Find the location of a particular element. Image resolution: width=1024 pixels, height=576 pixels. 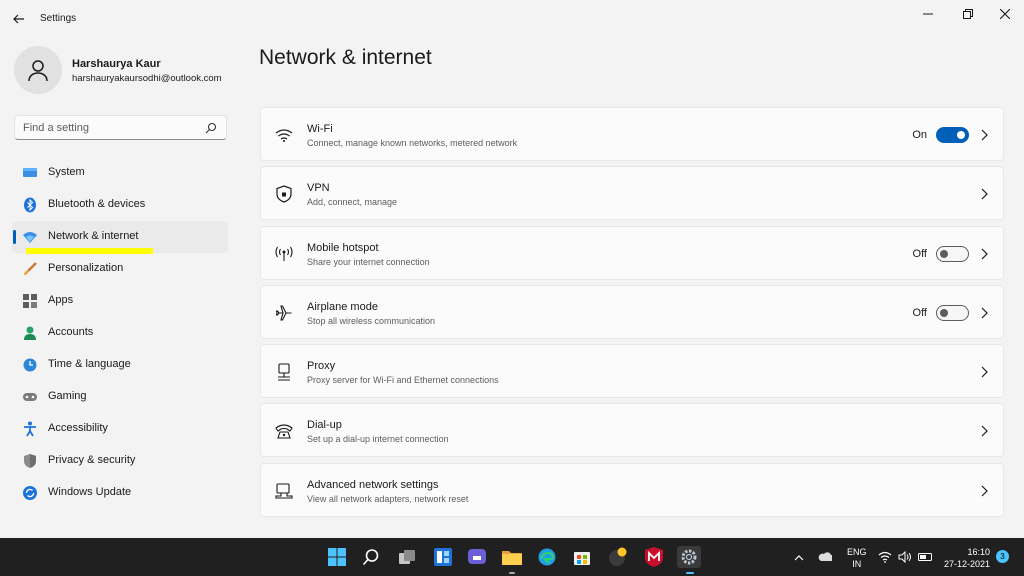

clock-date: 27-12-2021 is located at coordinates (966, 564).